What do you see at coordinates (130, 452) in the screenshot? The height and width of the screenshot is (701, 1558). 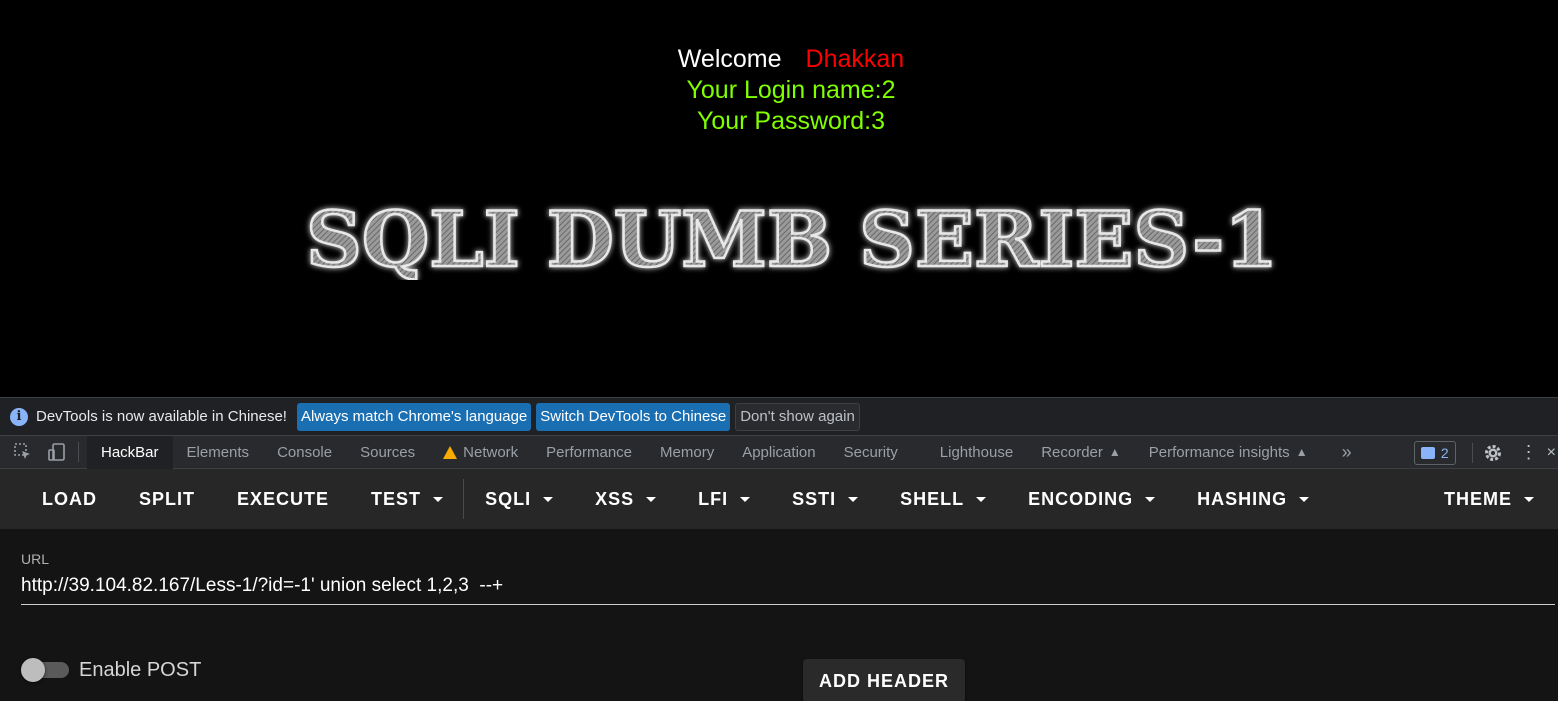 I see `tab-hackbar: HackBar` at bounding box center [130, 452].